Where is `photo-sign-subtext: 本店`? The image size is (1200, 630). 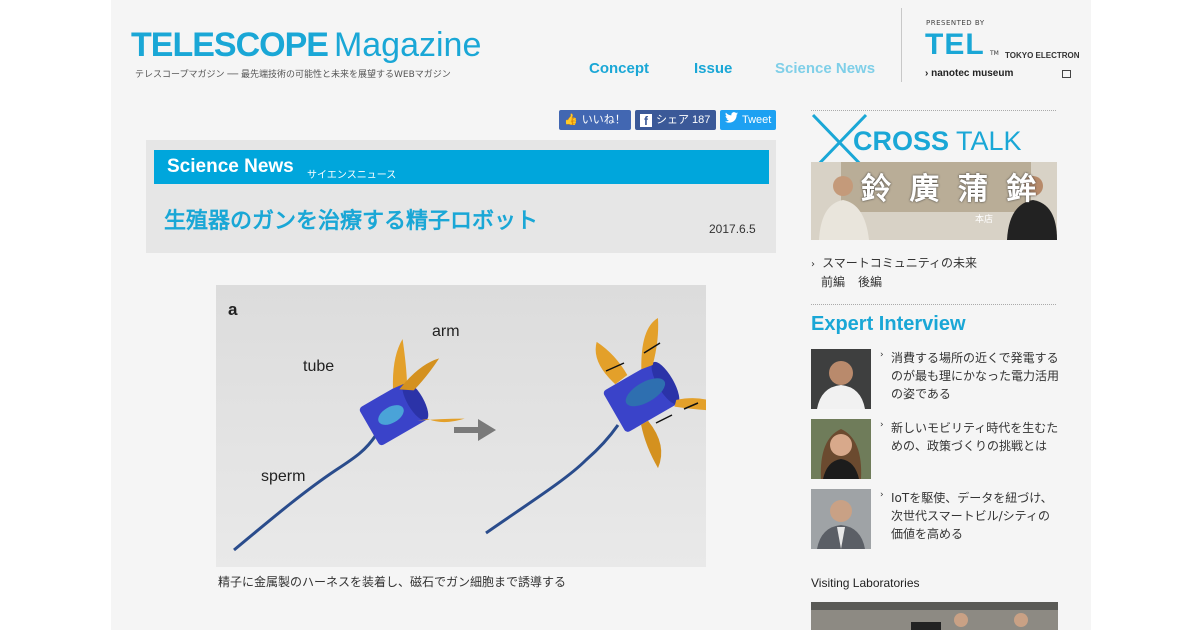
photo-sign-subtext: 本店 is located at coordinates (984, 220).